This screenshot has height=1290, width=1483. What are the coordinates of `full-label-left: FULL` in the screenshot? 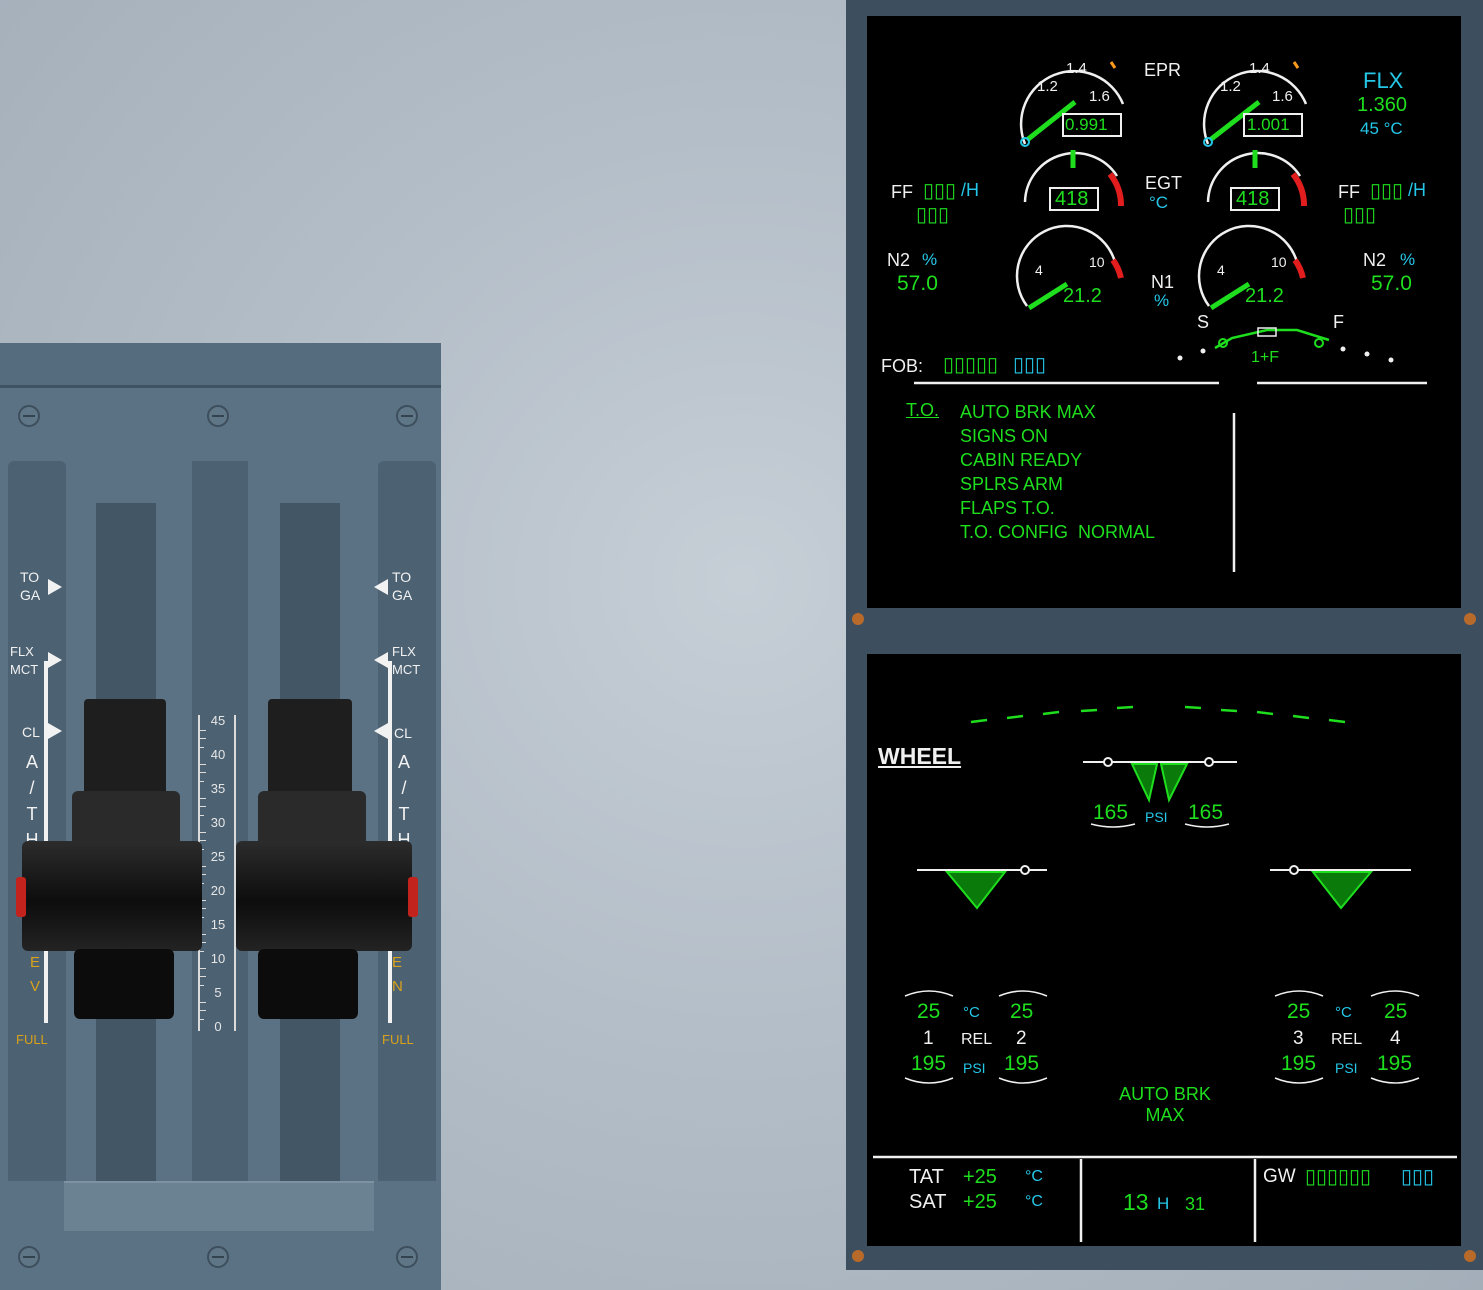 It's located at (32, 1039).